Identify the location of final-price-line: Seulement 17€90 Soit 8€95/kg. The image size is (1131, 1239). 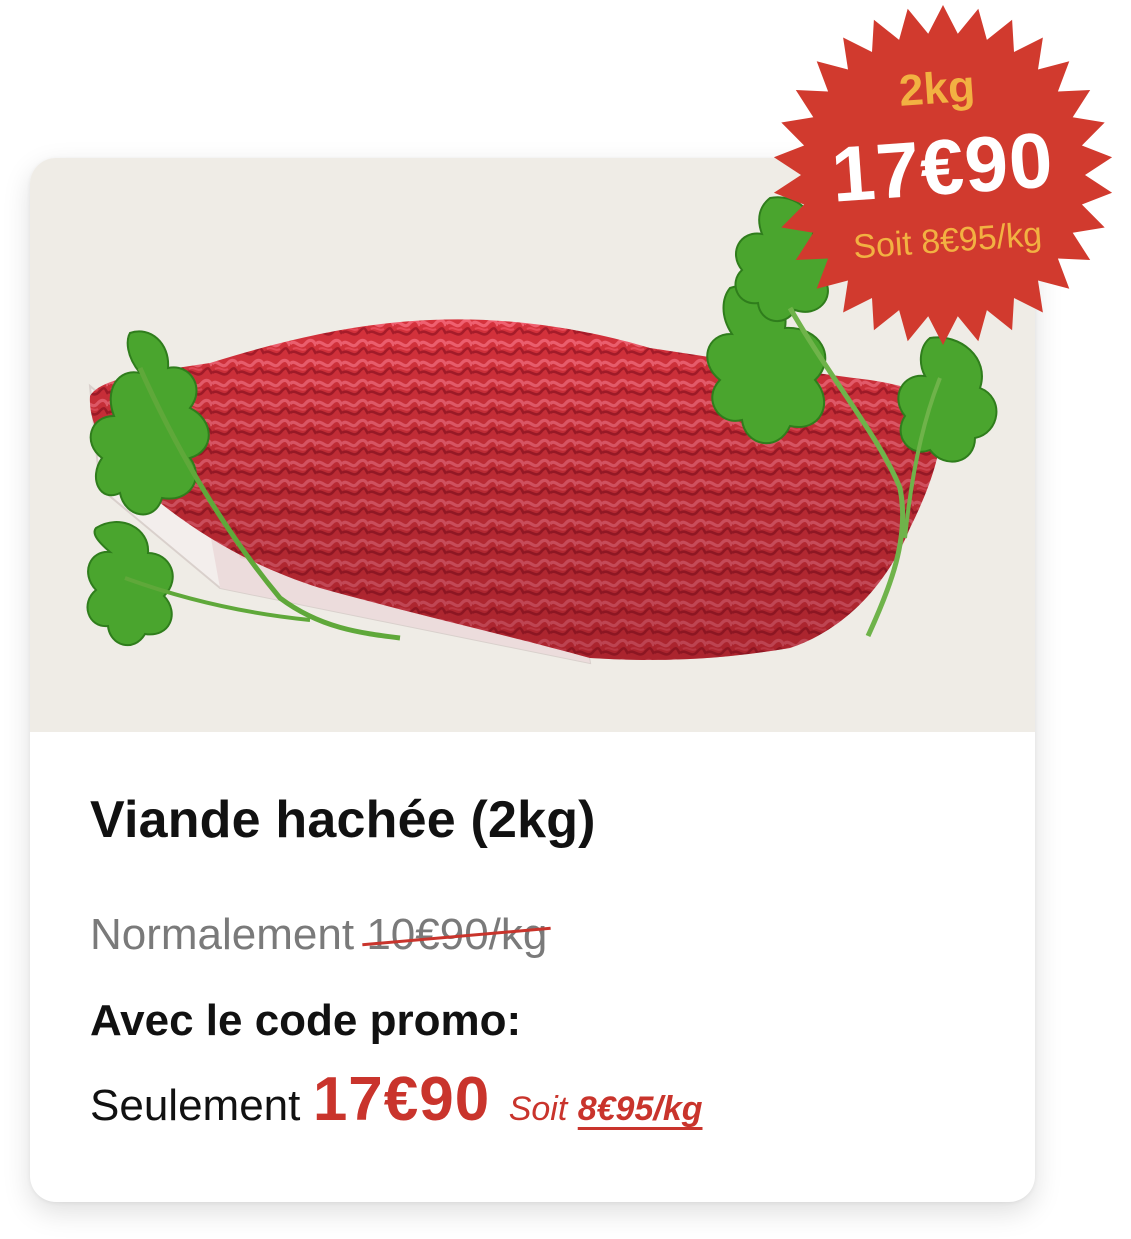
(396, 1099).